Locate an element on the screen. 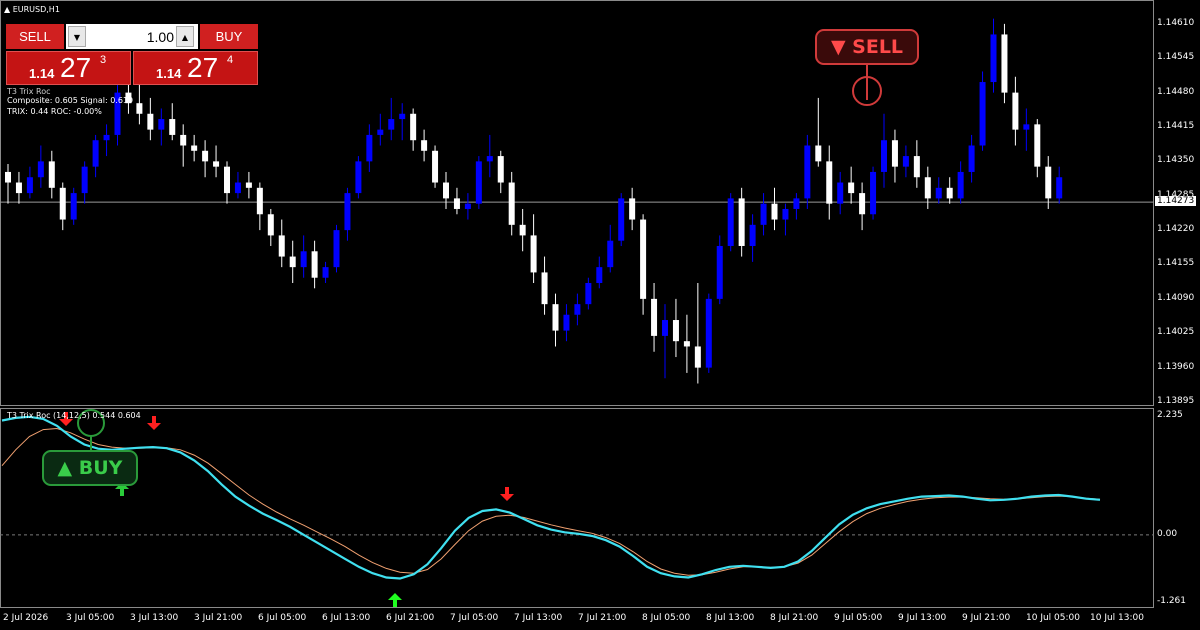 This screenshot has width=1200, height=630. price-axis-label: 1.14480 is located at coordinates (1176, 91).